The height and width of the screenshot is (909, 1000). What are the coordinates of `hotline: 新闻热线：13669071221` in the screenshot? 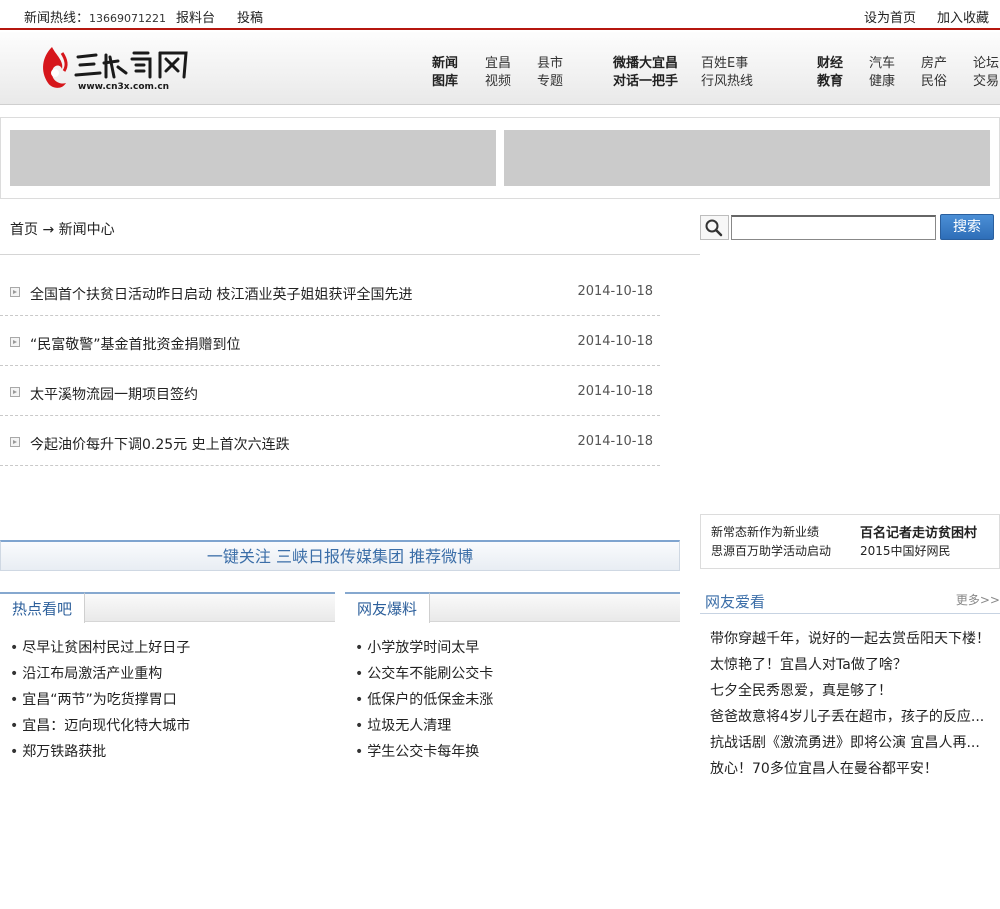 It's located at (95, 16).